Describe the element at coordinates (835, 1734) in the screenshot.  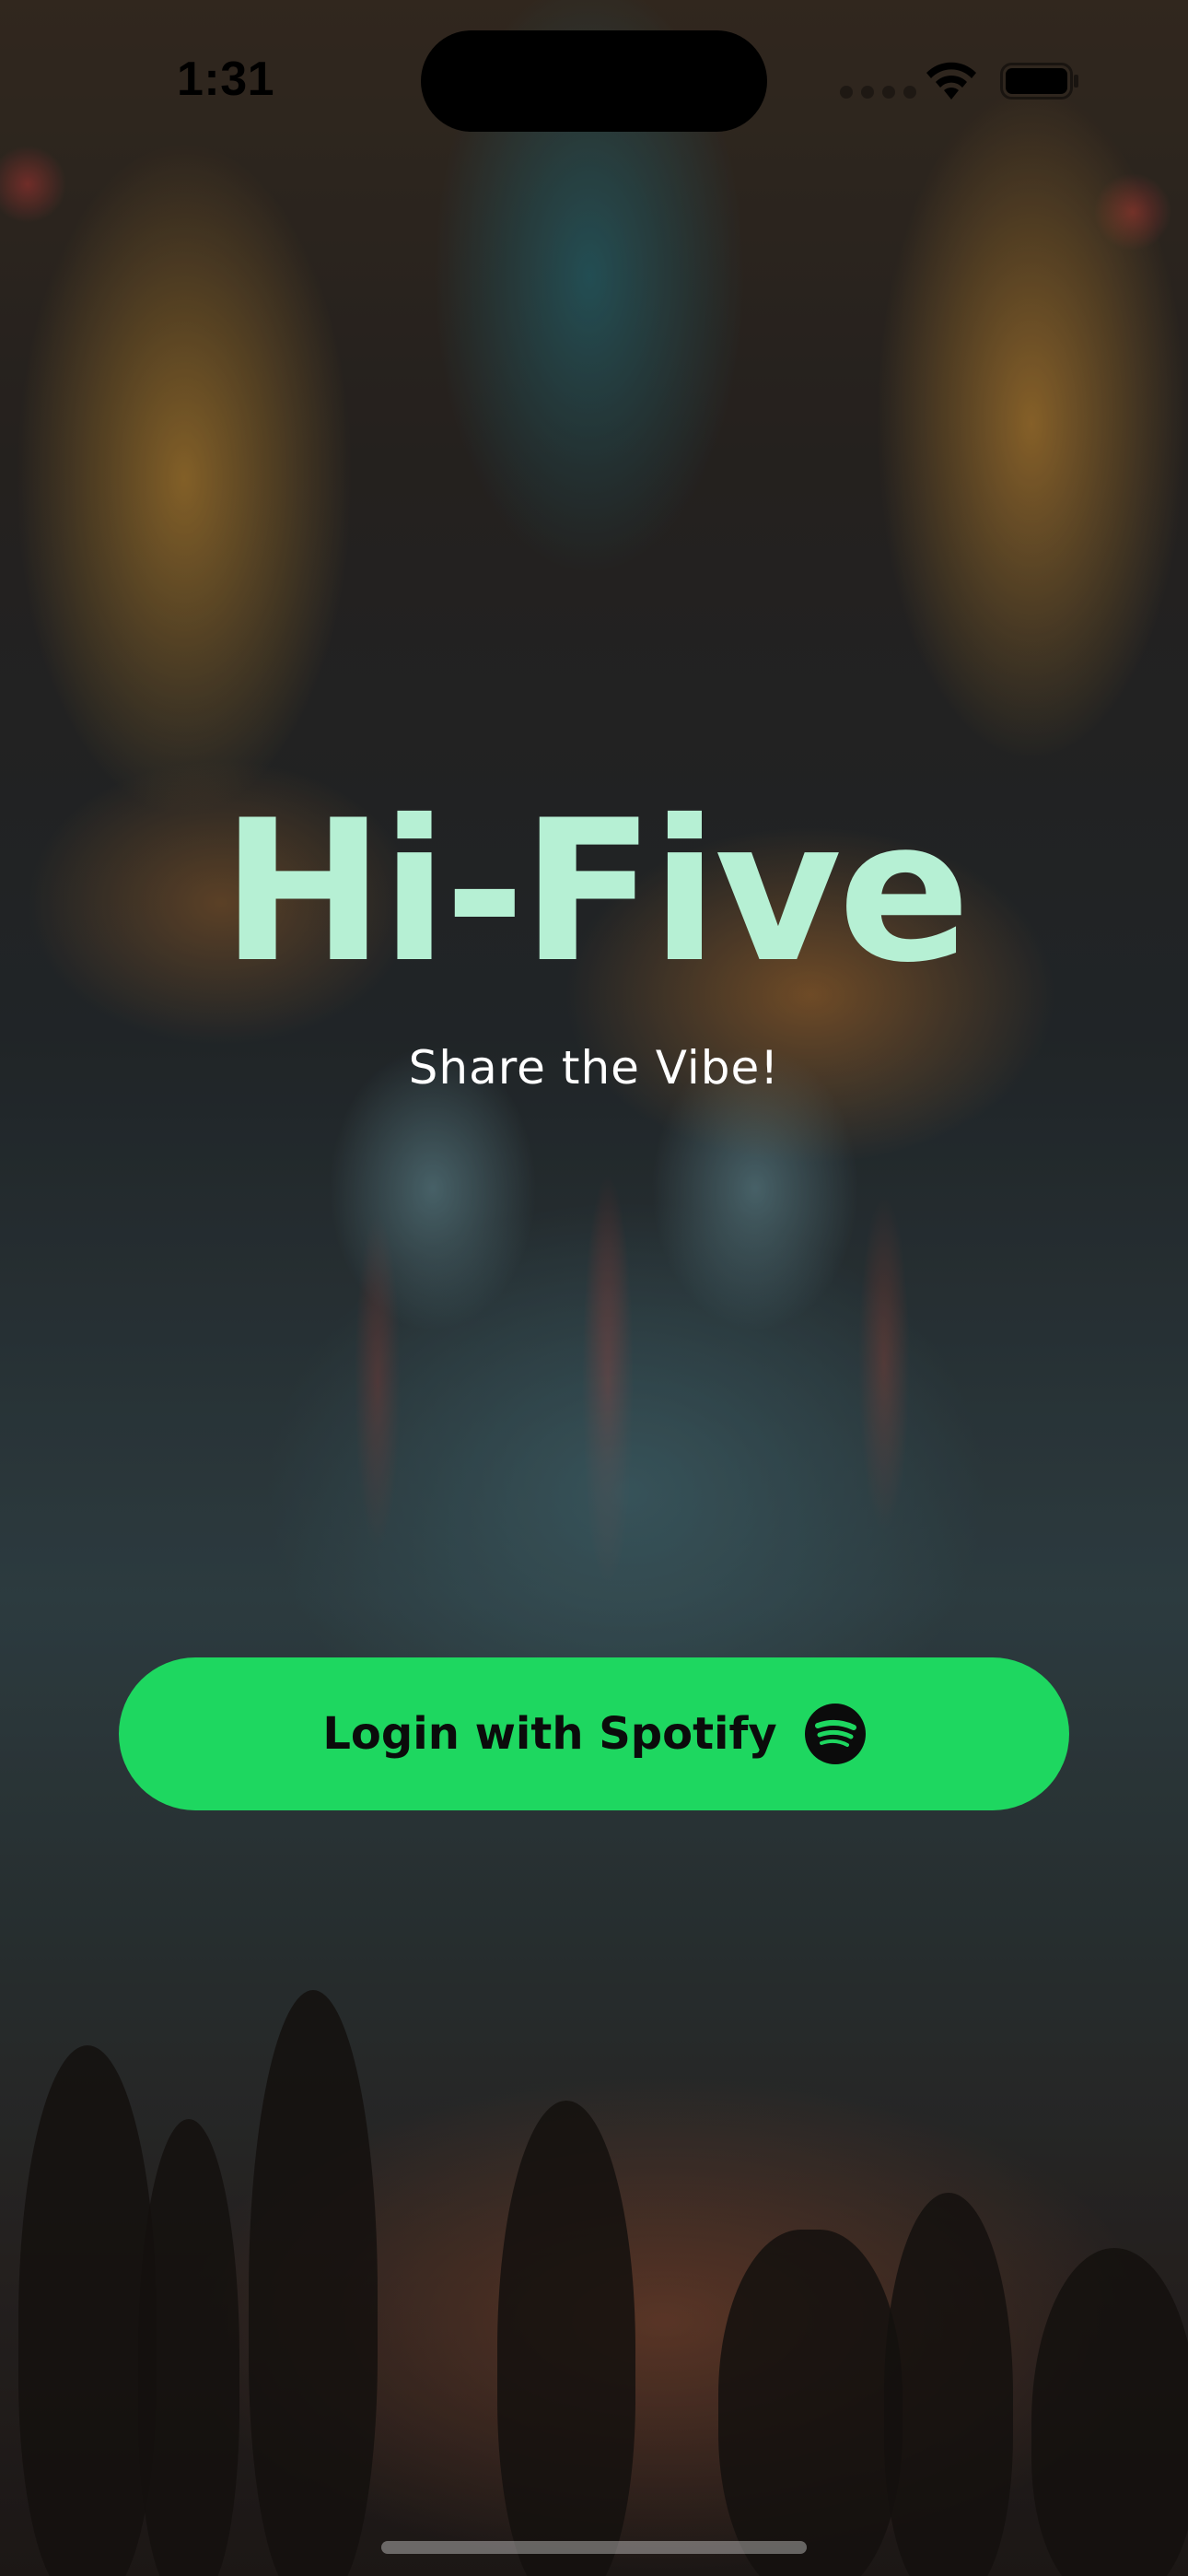
I see `spotify-icon` at that location.